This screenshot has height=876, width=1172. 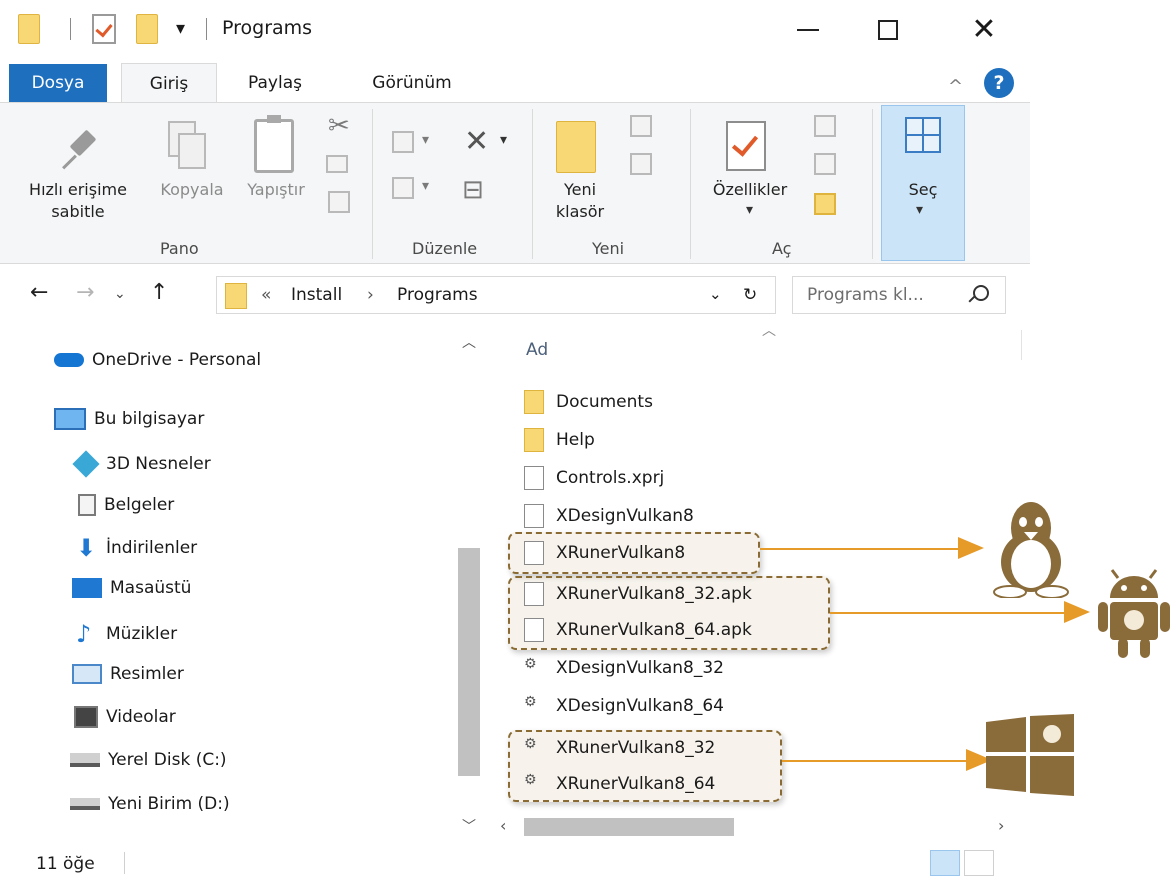 What do you see at coordinates (275, 83) in the screenshot?
I see `tab-paylas: Paylaş` at bounding box center [275, 83].